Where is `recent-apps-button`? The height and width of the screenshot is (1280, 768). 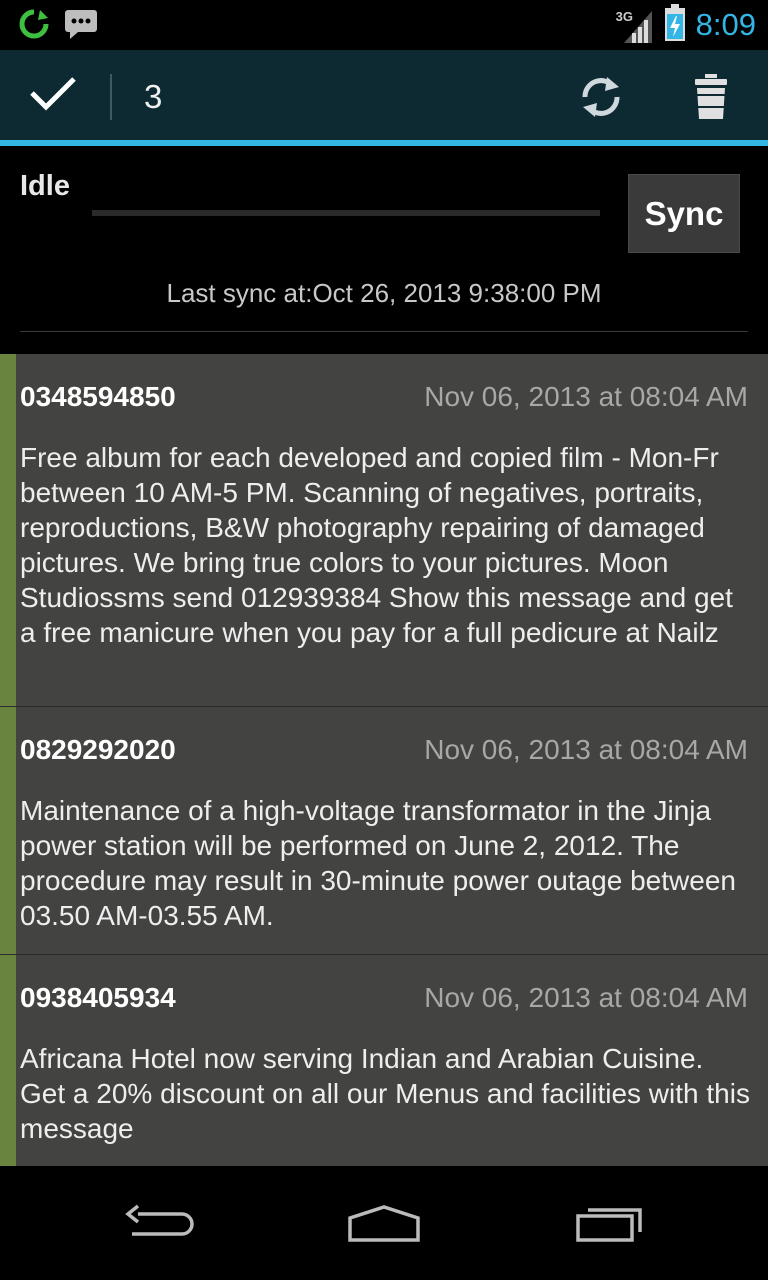
recent-apps-button is located at coordinates (610, 1226).